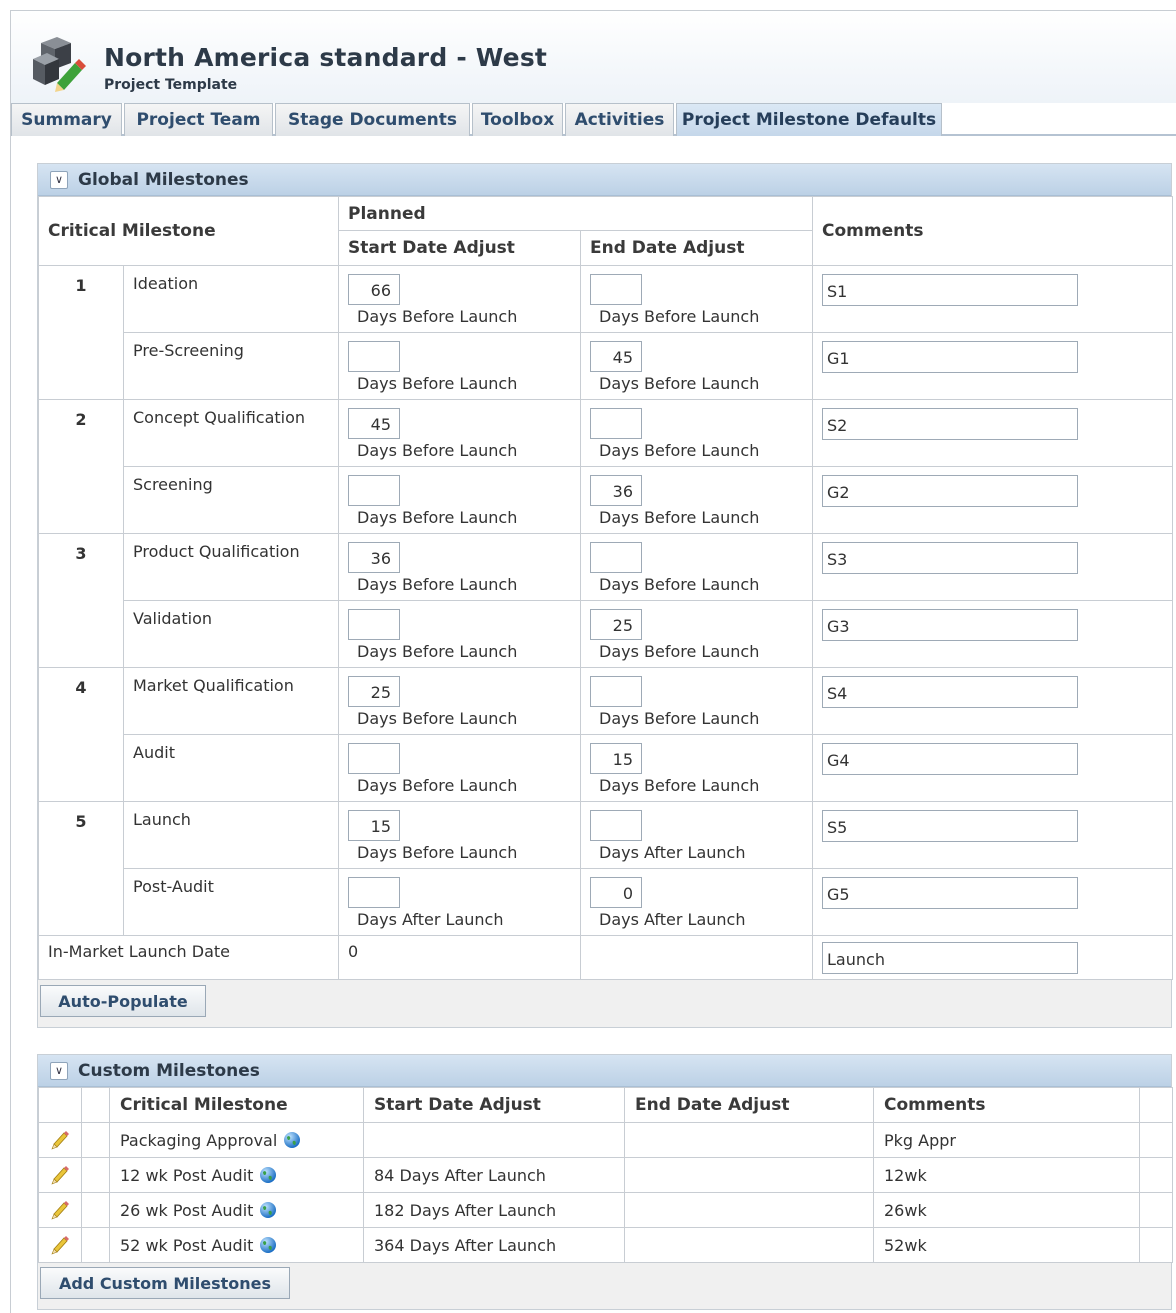  What do you see at coordinates (231, 500) in the screenshot?
I see `milestone-name: Screening` at bounding box center [231, 500].